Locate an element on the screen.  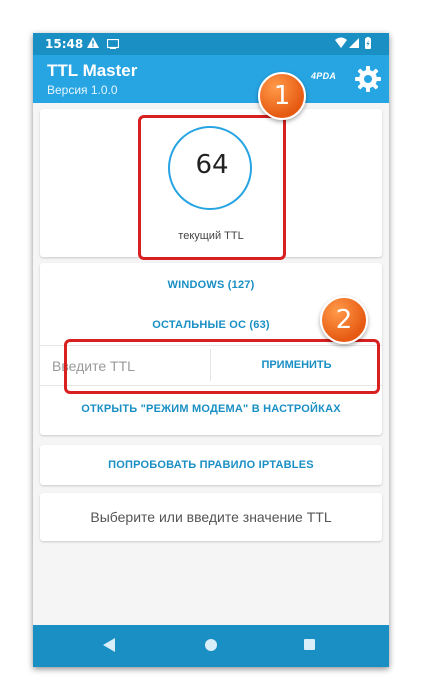
try-iptables-button: ПОПРОБОВАТЬ ПРАВИЛО IPTABLES is located at coordinates (211, 465).